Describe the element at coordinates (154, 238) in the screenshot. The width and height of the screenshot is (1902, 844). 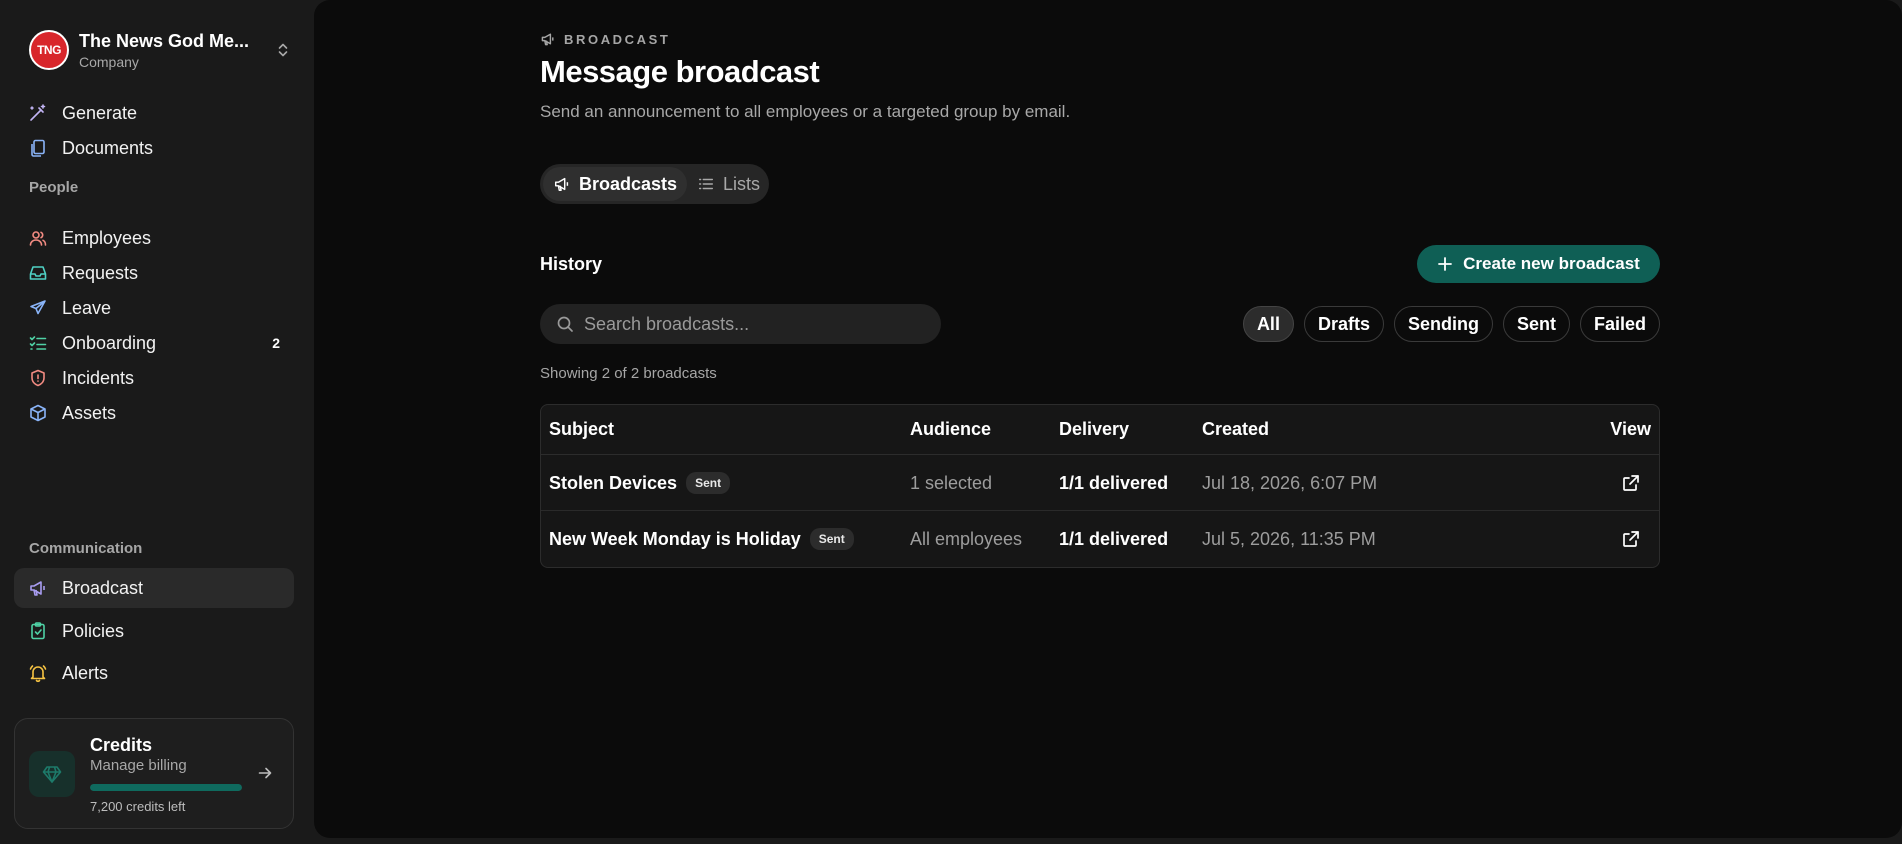
I see `nav-item-employees: Employees` at that location.